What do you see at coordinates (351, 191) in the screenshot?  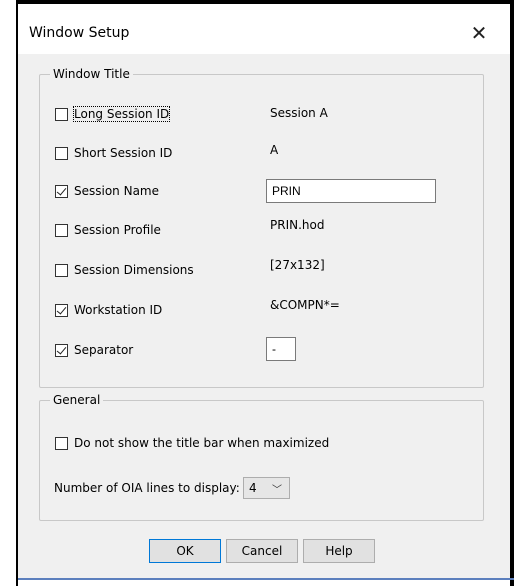 I see `session-name-input` at bounding box center [351, 191].